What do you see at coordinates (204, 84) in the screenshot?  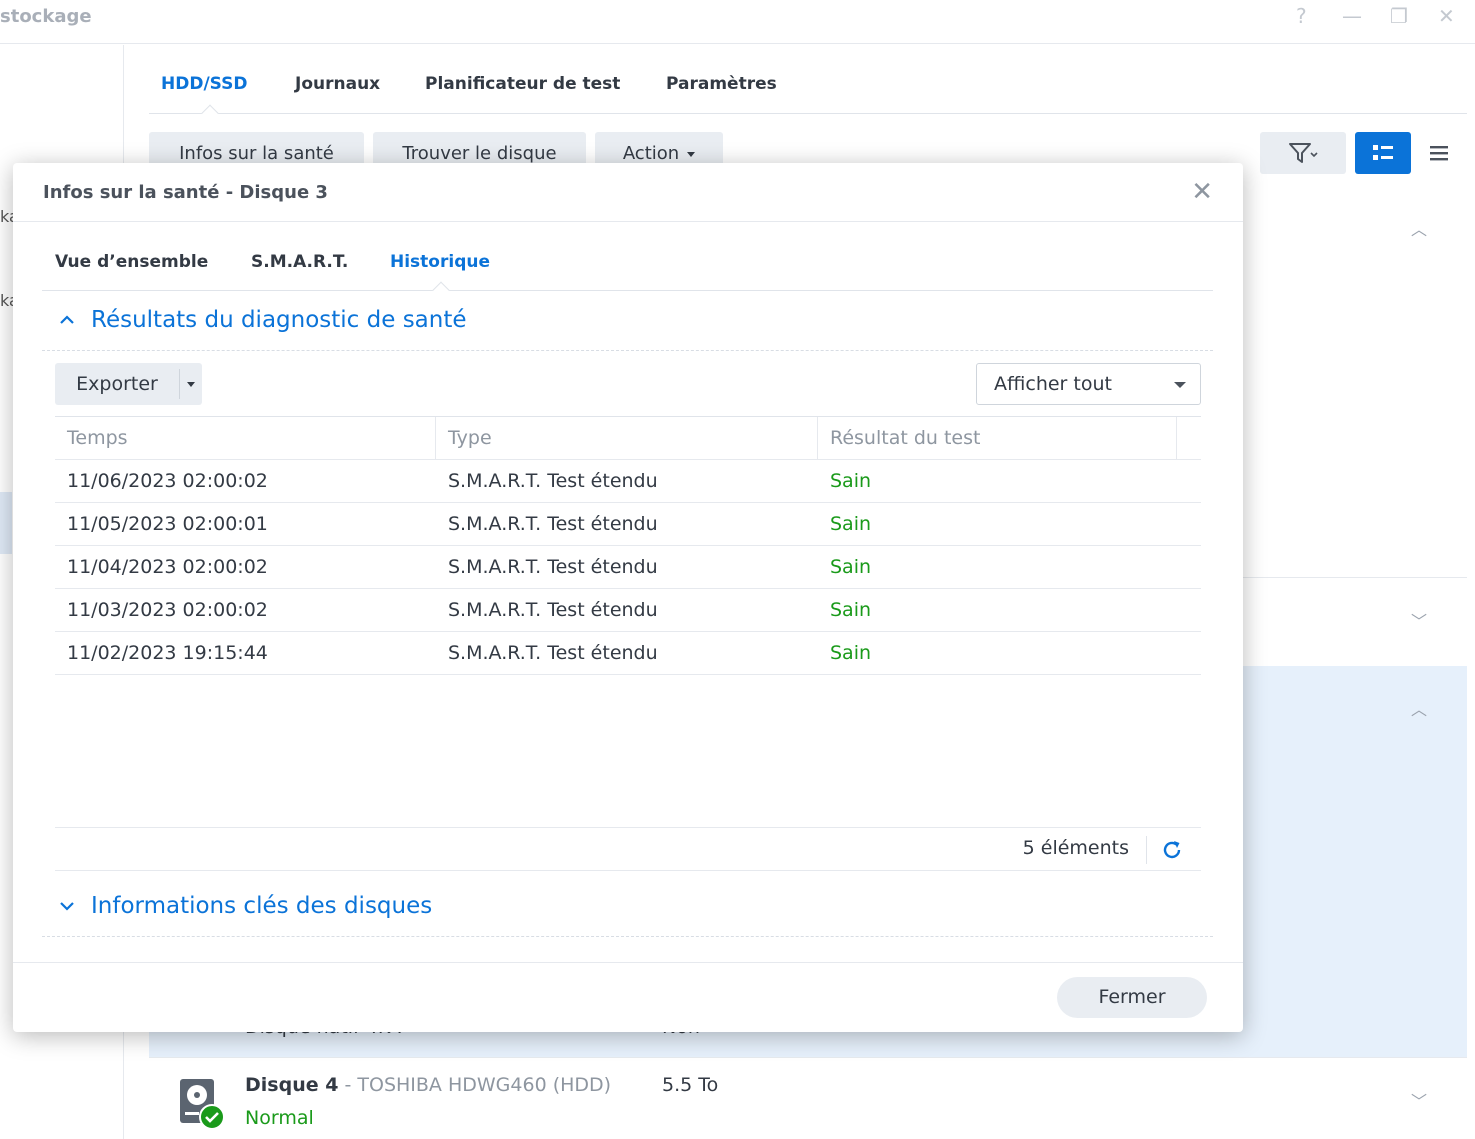 I see `tab-hdd-ssd: HDD/SSD` at bounding box center [204, 84].